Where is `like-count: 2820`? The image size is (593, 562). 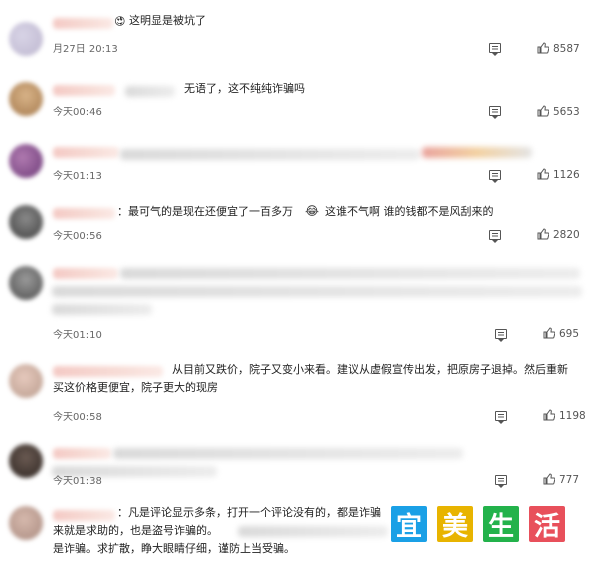
like-count: 2820 is located at coordinates (566, 235).